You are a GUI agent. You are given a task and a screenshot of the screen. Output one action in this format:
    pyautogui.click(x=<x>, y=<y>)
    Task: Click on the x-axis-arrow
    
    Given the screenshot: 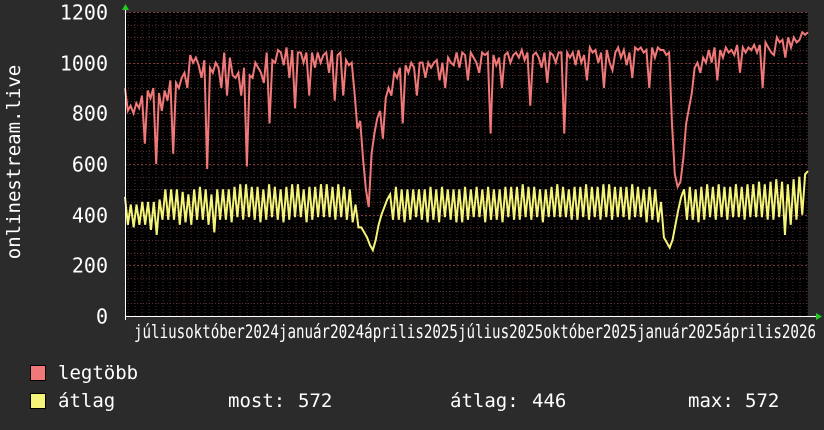 What is the action you would take?
    pyautogui.click(x=819, y=316)
    